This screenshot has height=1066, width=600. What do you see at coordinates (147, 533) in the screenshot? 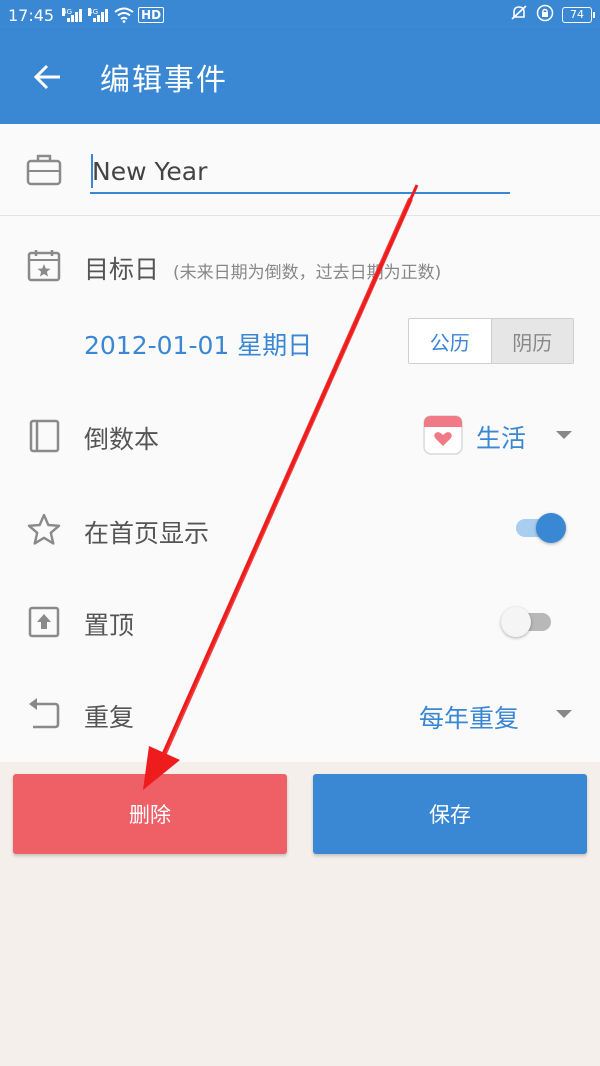
I see `show-on-homepage-label: 在首页显示` at bounding box center [147, 533].